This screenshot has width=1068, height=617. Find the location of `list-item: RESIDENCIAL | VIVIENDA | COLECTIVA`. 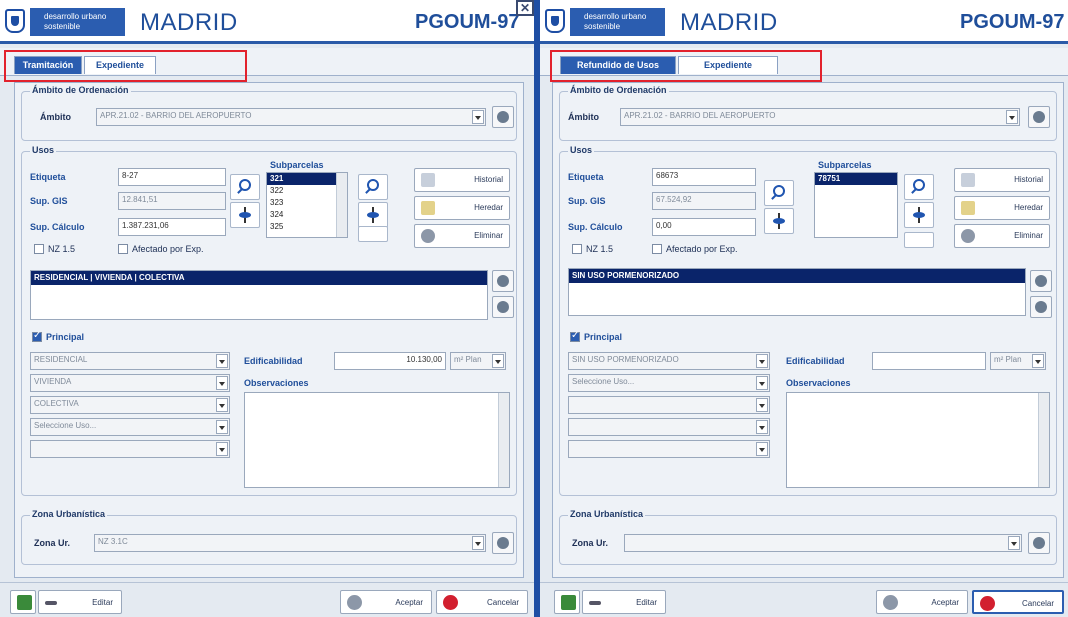

list-item: RESIDENCIAL | VIVIENDA | COLECTIVA is located at coordinates (259, 278).